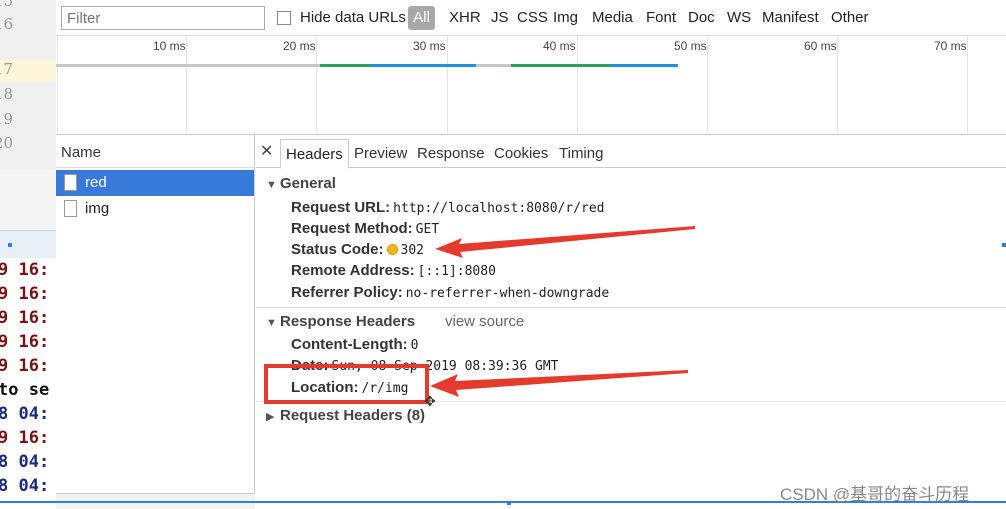 This screenshot has height=509, width=1006. What do you see at coordinates (347, 292) in the screenshot?
I see `header-key: Referrer Policy:` at bounding box center [347, 292].